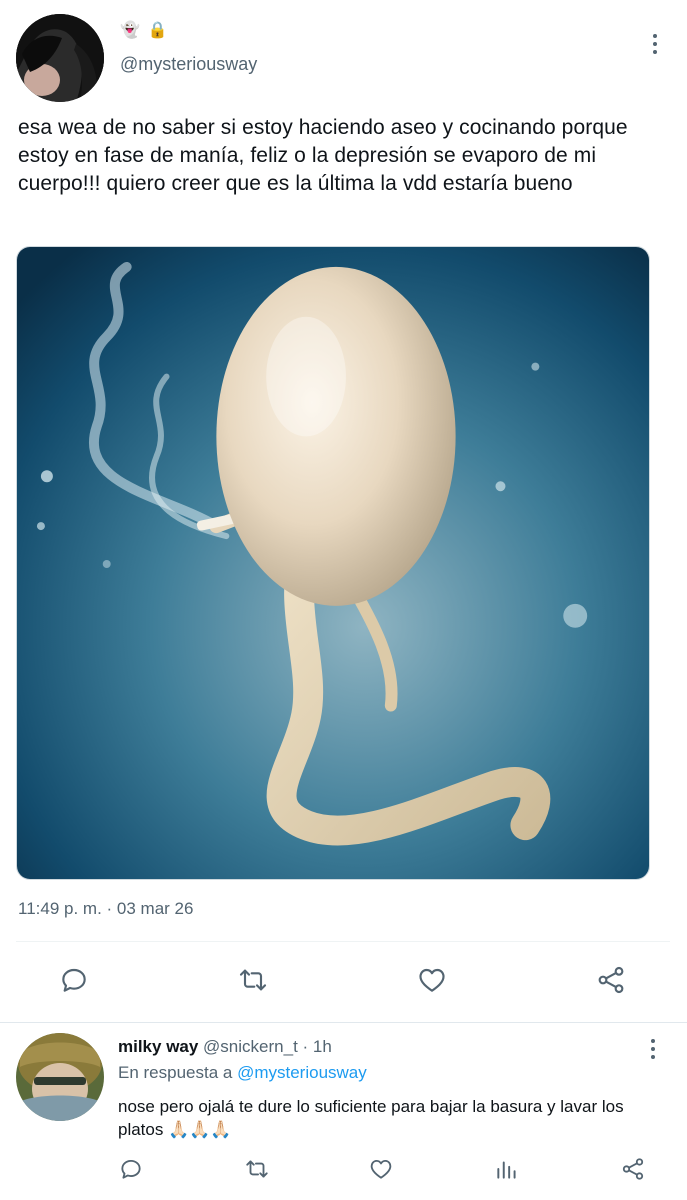  Describe the element at coordinates (105, 909) in the screenshot. I see `tweet-timestamp: 11:49 p. m. · 03 mar 26` at that location.